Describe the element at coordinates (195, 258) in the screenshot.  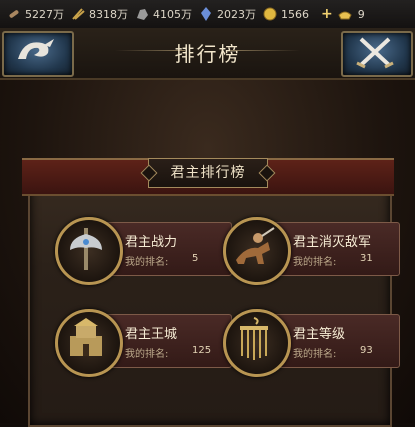
I see `rank-value: 5` at that location.